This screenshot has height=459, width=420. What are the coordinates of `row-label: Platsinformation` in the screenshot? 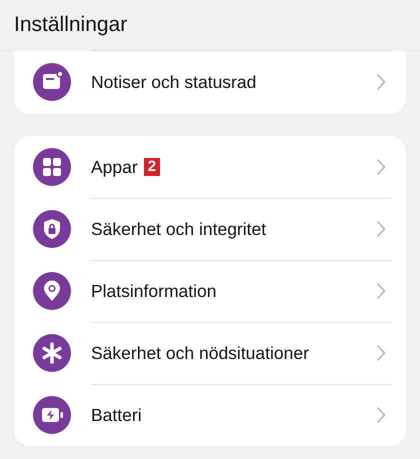 It's located at (153, 291).